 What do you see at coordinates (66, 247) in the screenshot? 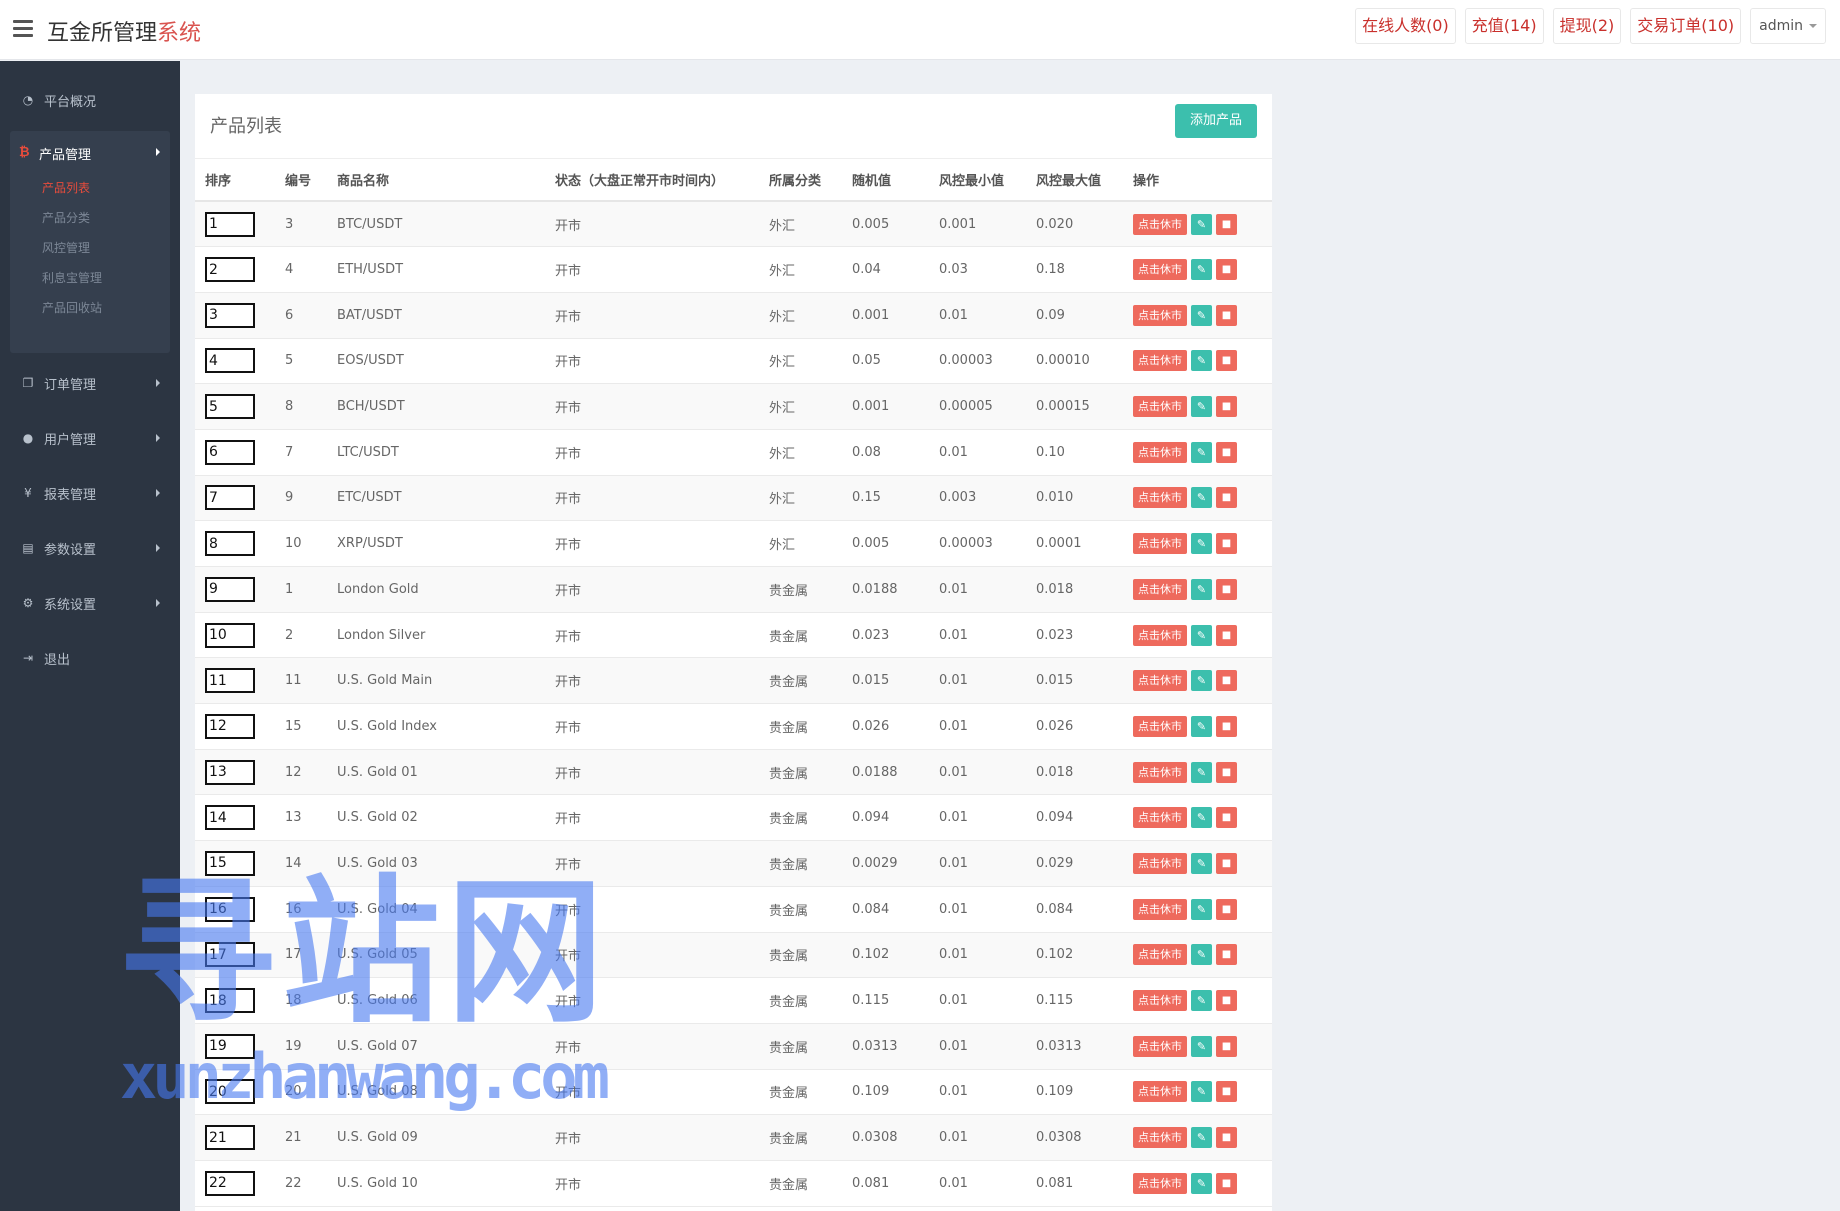
I see `sidebar-sub-risk-control: 风控管理` at bounding box center [66, 247].